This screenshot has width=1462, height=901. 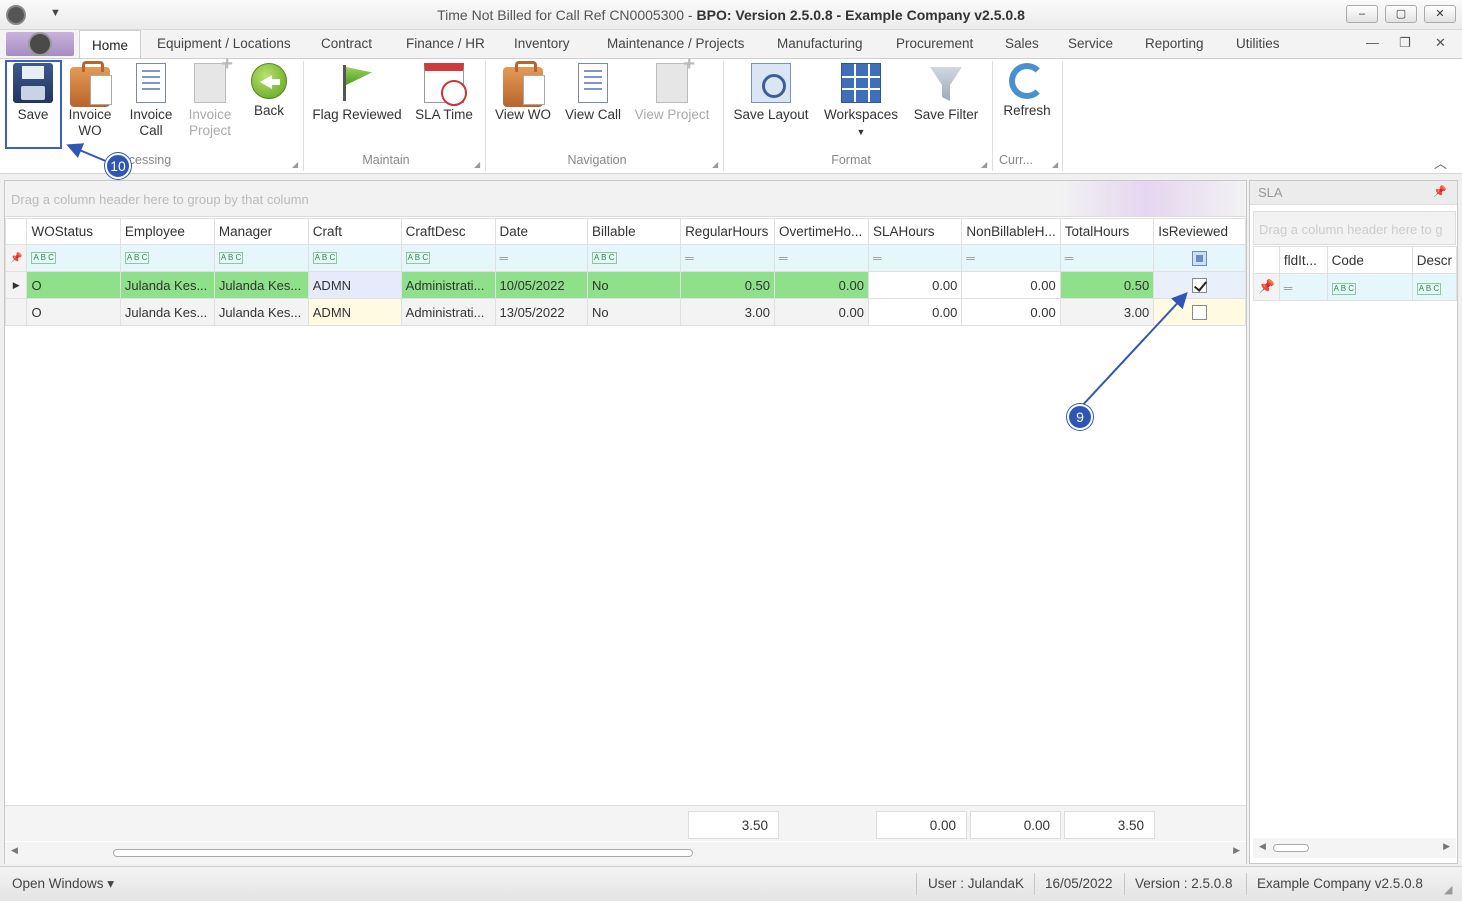 What do you see at coordinates (1080, 417) in the screenshot?
I see `step-callout-9: 9` at bounding box center [1080, 417].